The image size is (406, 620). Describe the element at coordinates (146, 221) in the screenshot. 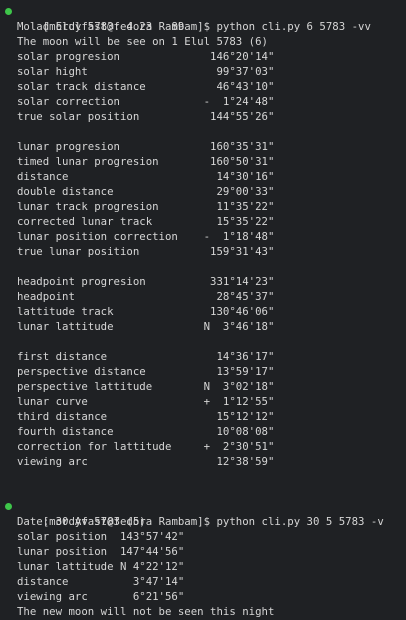

I see `output-line: corrected lunar track 15°35'22"` at that location.